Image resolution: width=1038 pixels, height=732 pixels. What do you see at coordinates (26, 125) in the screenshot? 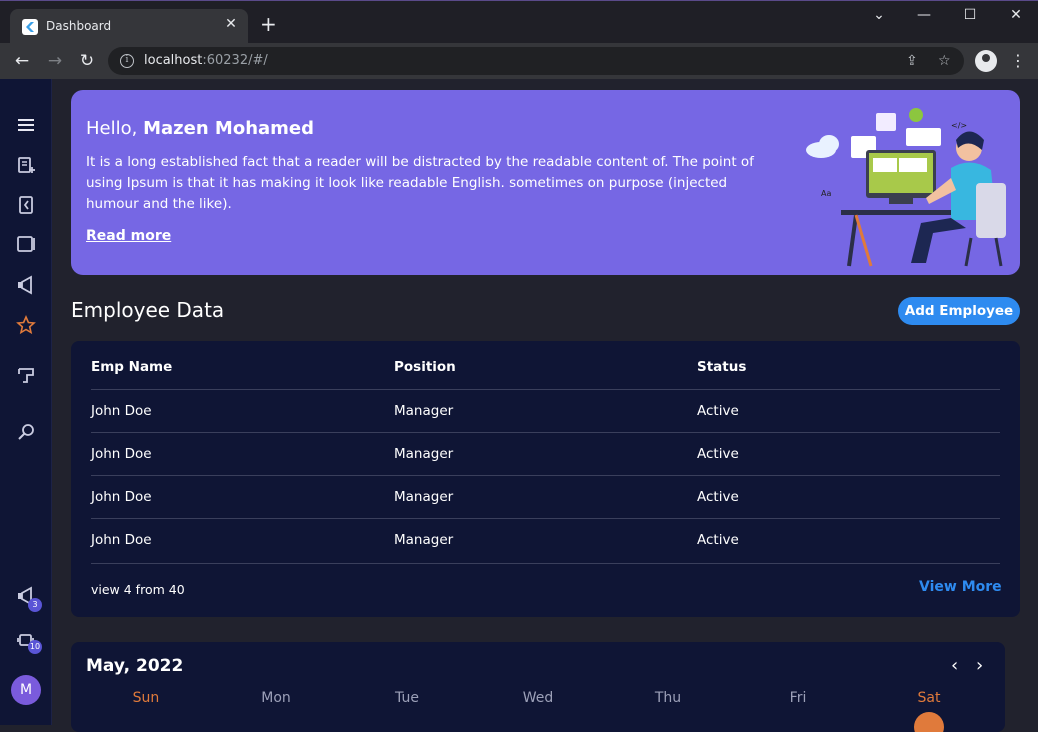
I see `menu-icon` at bounding box center [26, 125].